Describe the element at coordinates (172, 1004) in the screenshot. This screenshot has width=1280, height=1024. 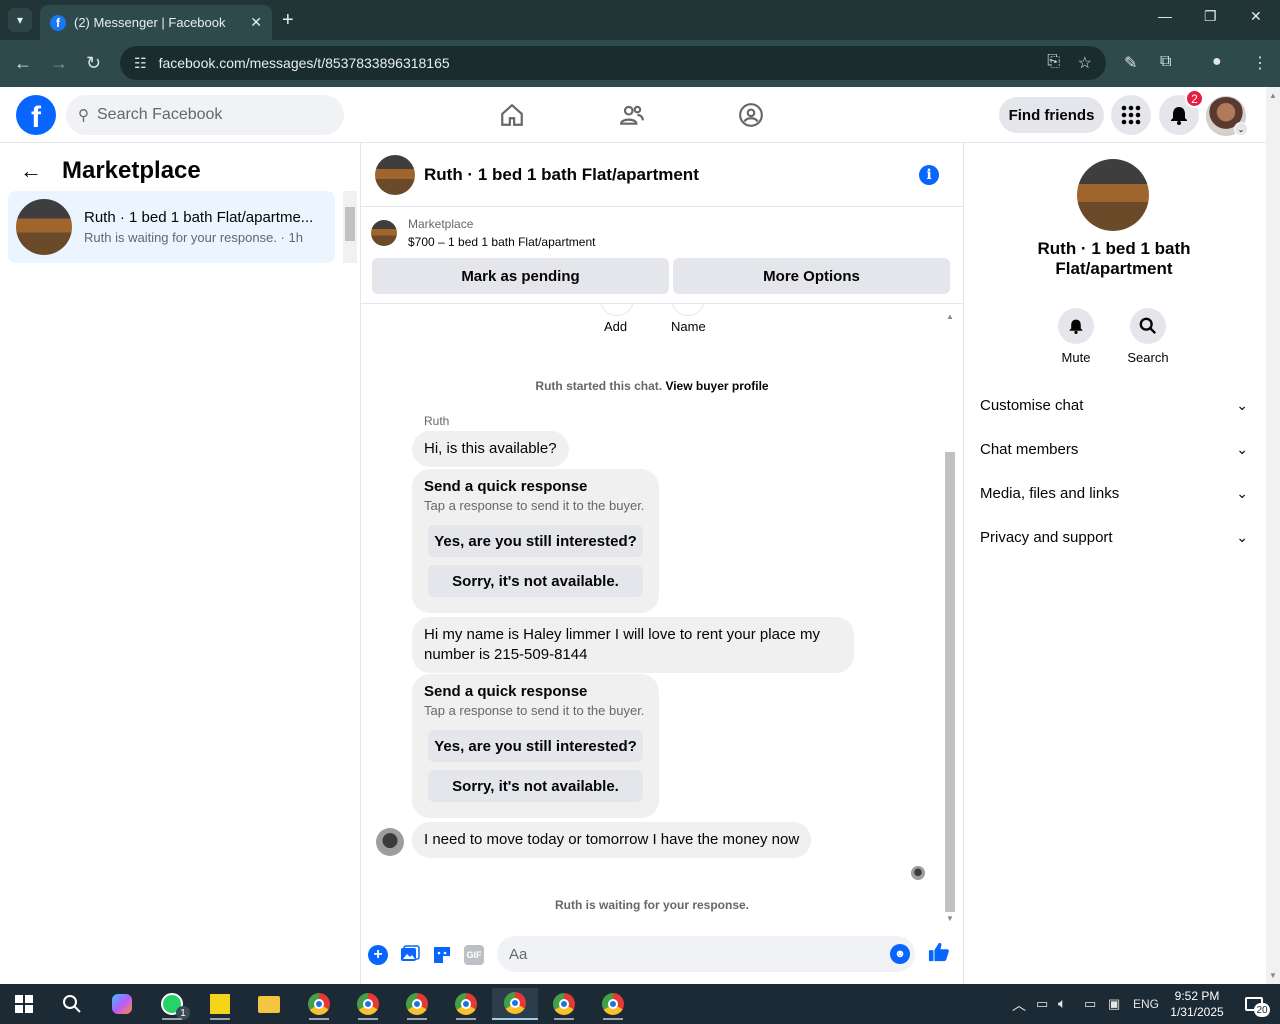
I see `whatsapp-icon: 1` at that location.